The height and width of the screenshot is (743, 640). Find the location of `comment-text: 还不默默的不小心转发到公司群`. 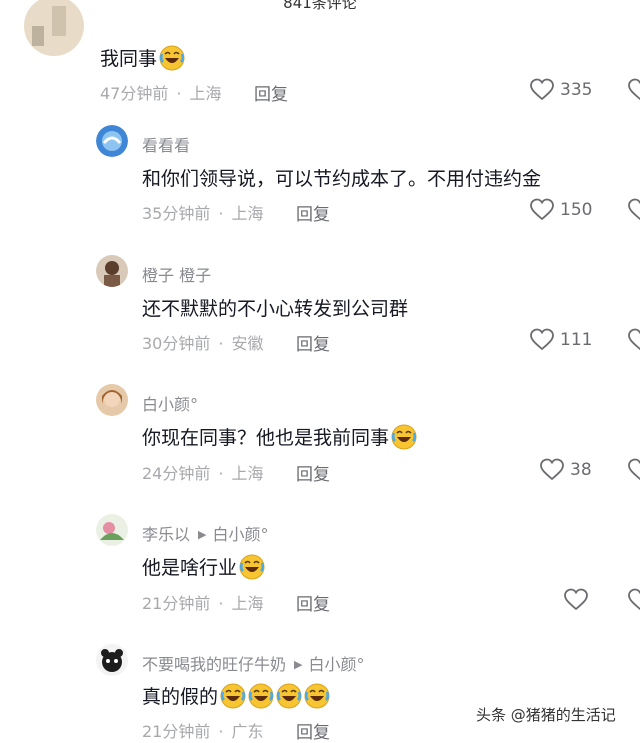

comment-text: 还不默默的不小心转发到公司群 is located at coordinates (275, 309).